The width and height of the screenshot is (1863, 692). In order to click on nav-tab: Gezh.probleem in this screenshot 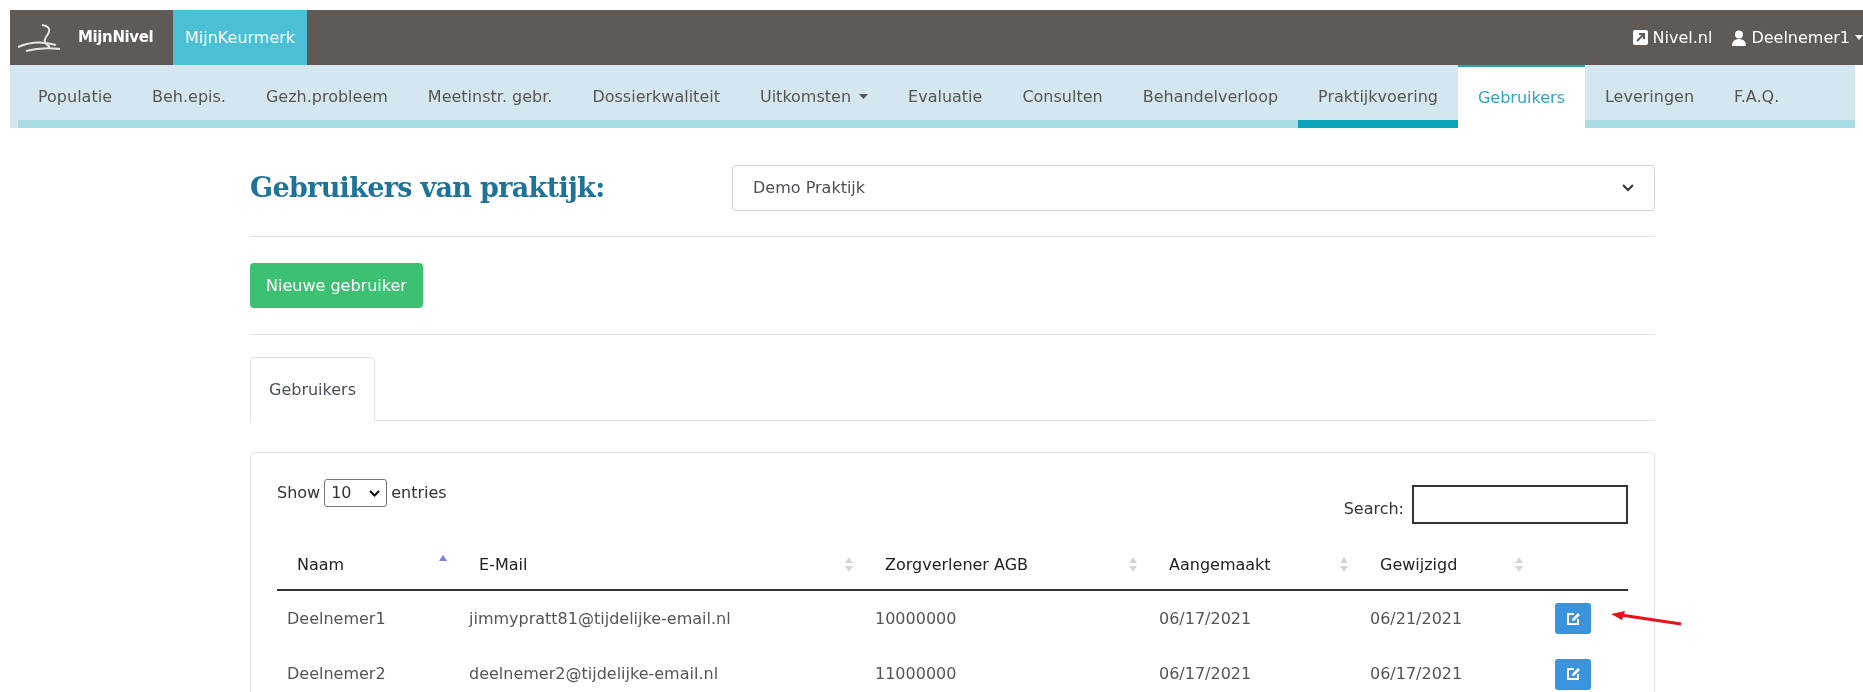, I will do `click(326, 96)`.